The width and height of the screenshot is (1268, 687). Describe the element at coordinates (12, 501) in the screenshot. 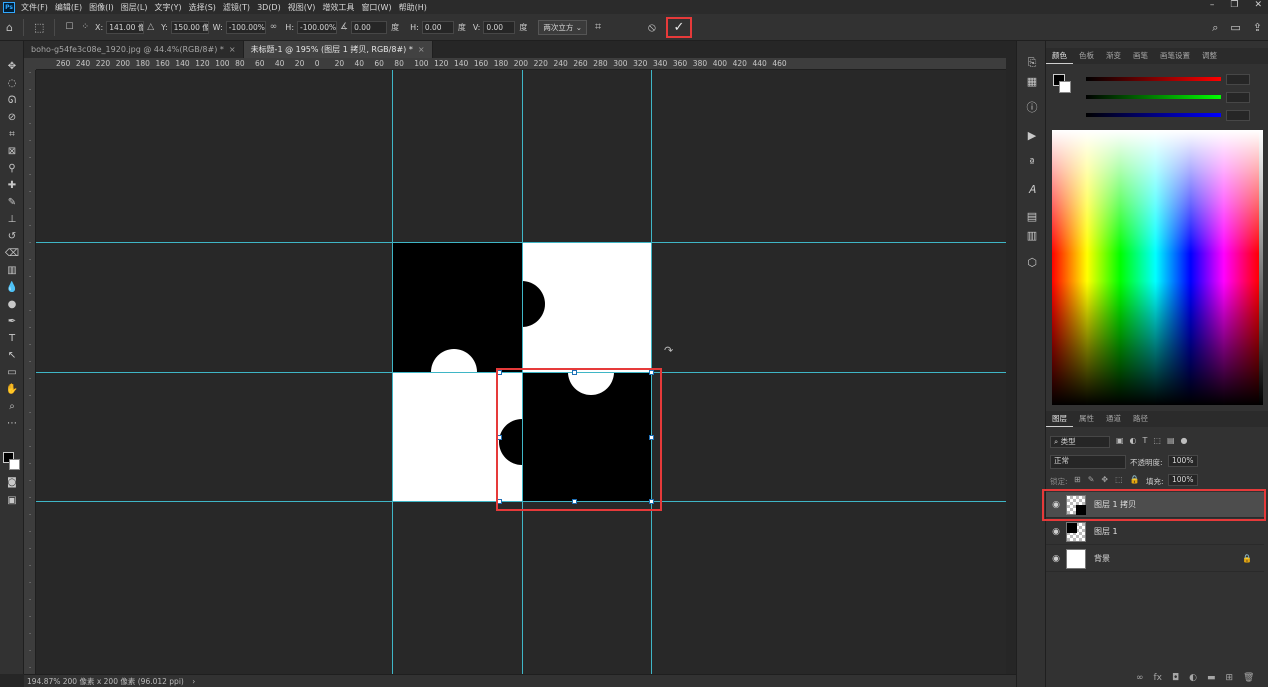

I see `screen-mode-icon: ▣` at that location.